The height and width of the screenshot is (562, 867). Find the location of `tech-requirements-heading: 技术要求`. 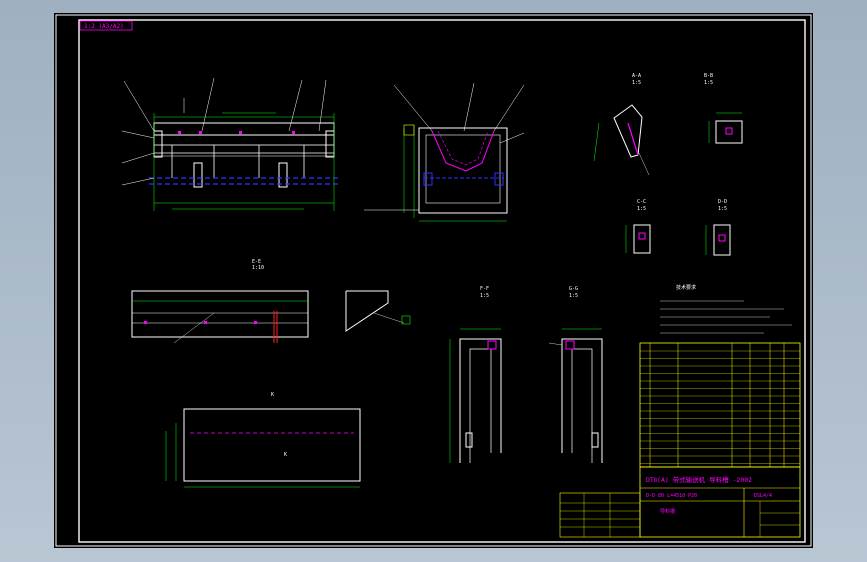

tech-requirements-heading: 技术要求 is located at coordinates (686, 287).